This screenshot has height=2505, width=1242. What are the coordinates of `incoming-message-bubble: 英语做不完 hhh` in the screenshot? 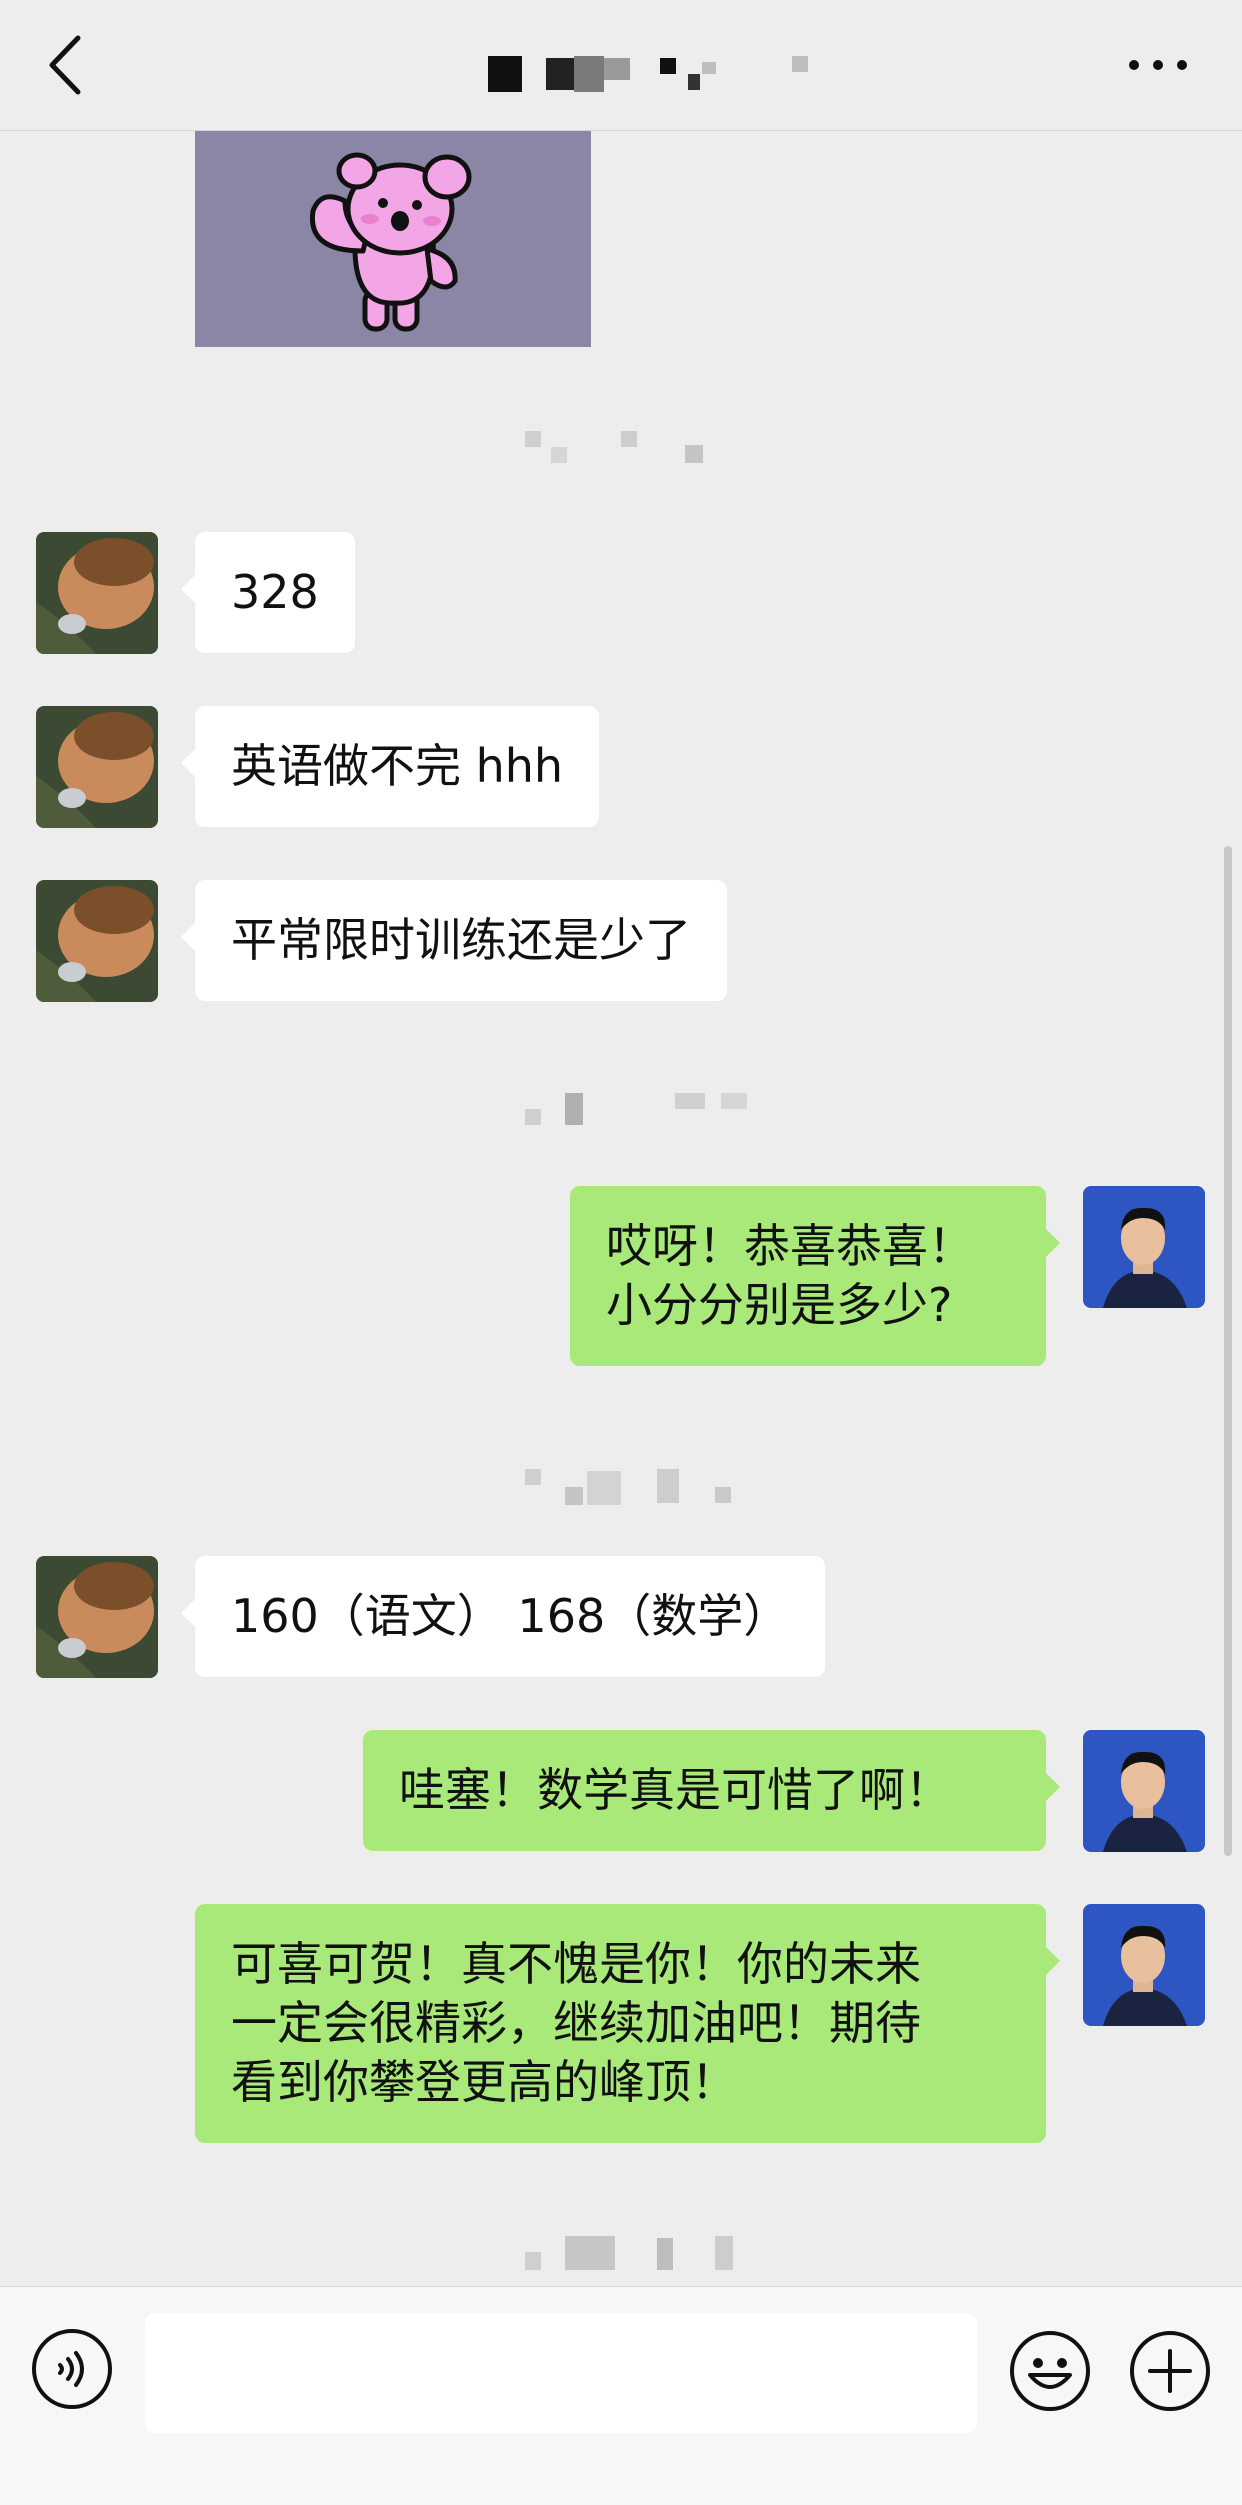 It's located at (390, 766).